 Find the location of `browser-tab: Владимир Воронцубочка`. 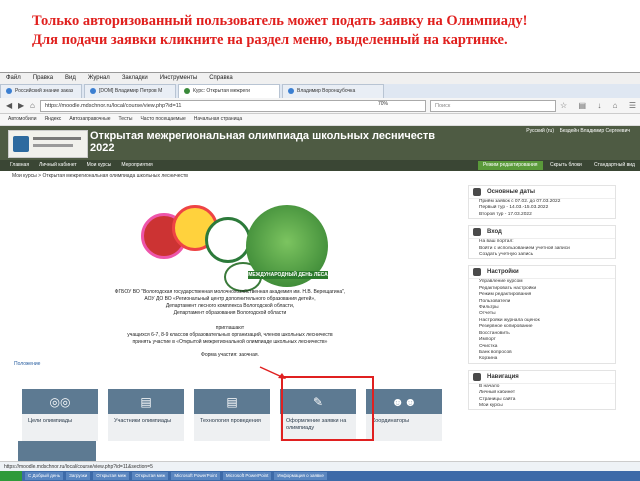

browser-tab: Владимир Воронцубочка is located at coordinates (333, 91).